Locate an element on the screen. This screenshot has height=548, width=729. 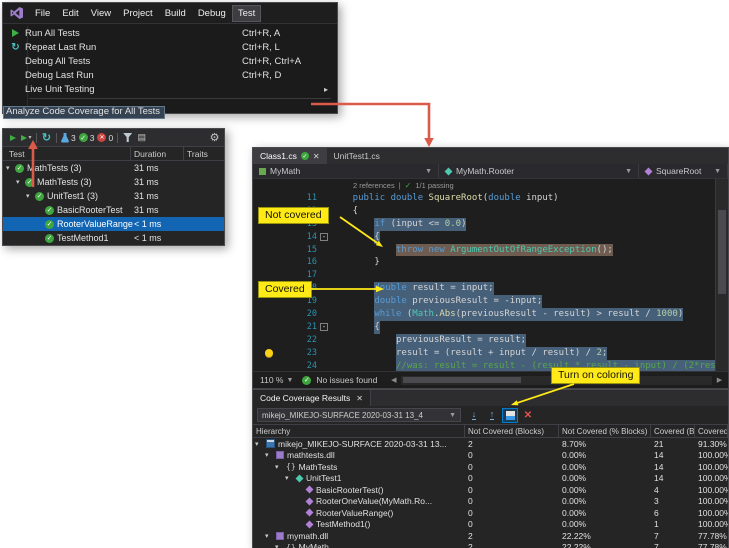
column-not-covered-blocks: Not Covered (Blocks) is located at coordinates (512, 431).